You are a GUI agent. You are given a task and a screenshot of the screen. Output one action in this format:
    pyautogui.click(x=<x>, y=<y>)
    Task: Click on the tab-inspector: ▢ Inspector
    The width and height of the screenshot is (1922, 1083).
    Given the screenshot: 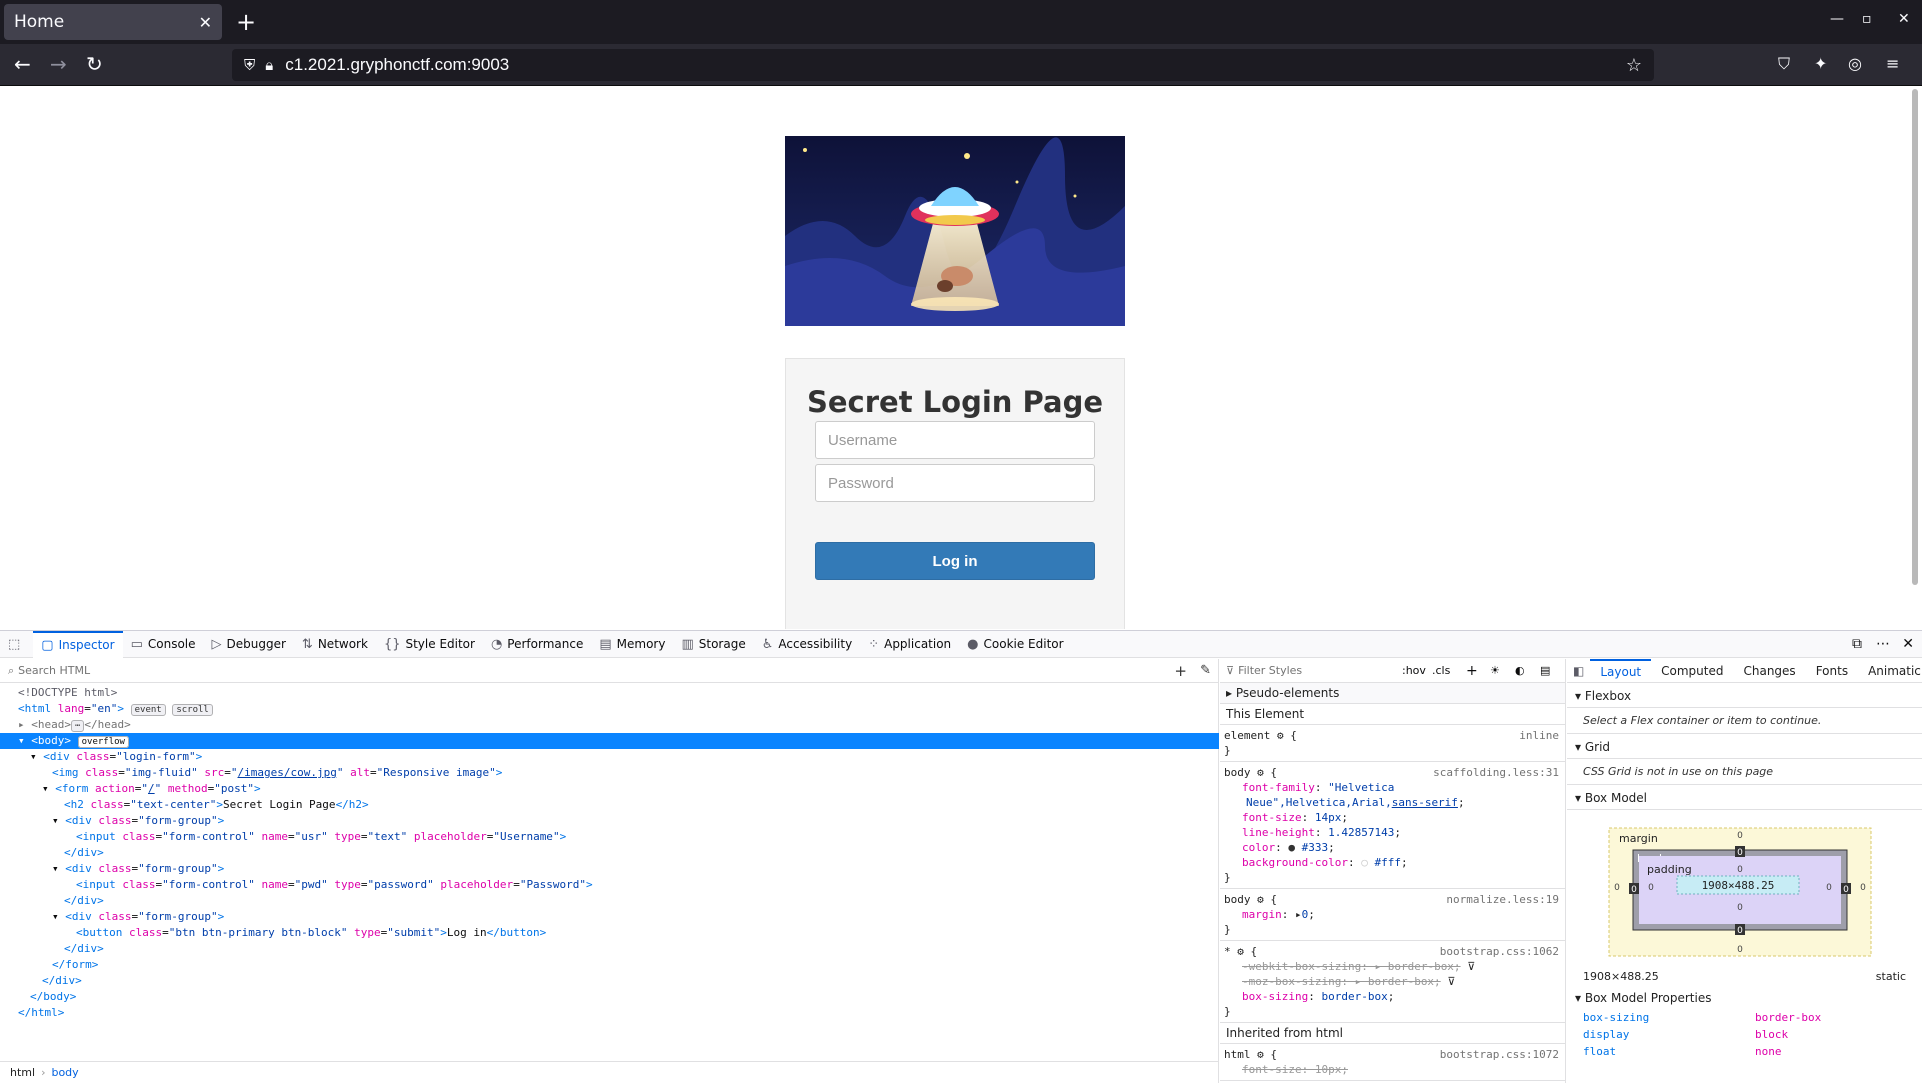 What is the action you would take?
    pyautogui.click(x=78, y=644)
    